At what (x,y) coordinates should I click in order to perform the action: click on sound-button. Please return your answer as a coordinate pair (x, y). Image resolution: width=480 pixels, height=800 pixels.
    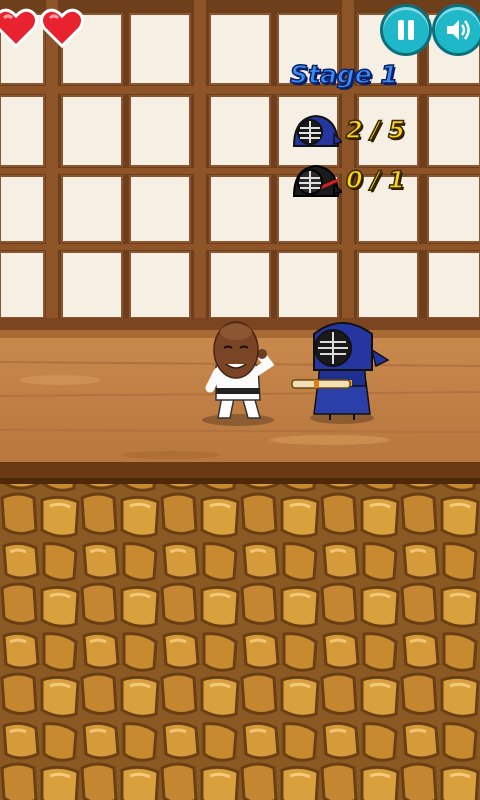
    Looking at the image, I should click on (456, 30).